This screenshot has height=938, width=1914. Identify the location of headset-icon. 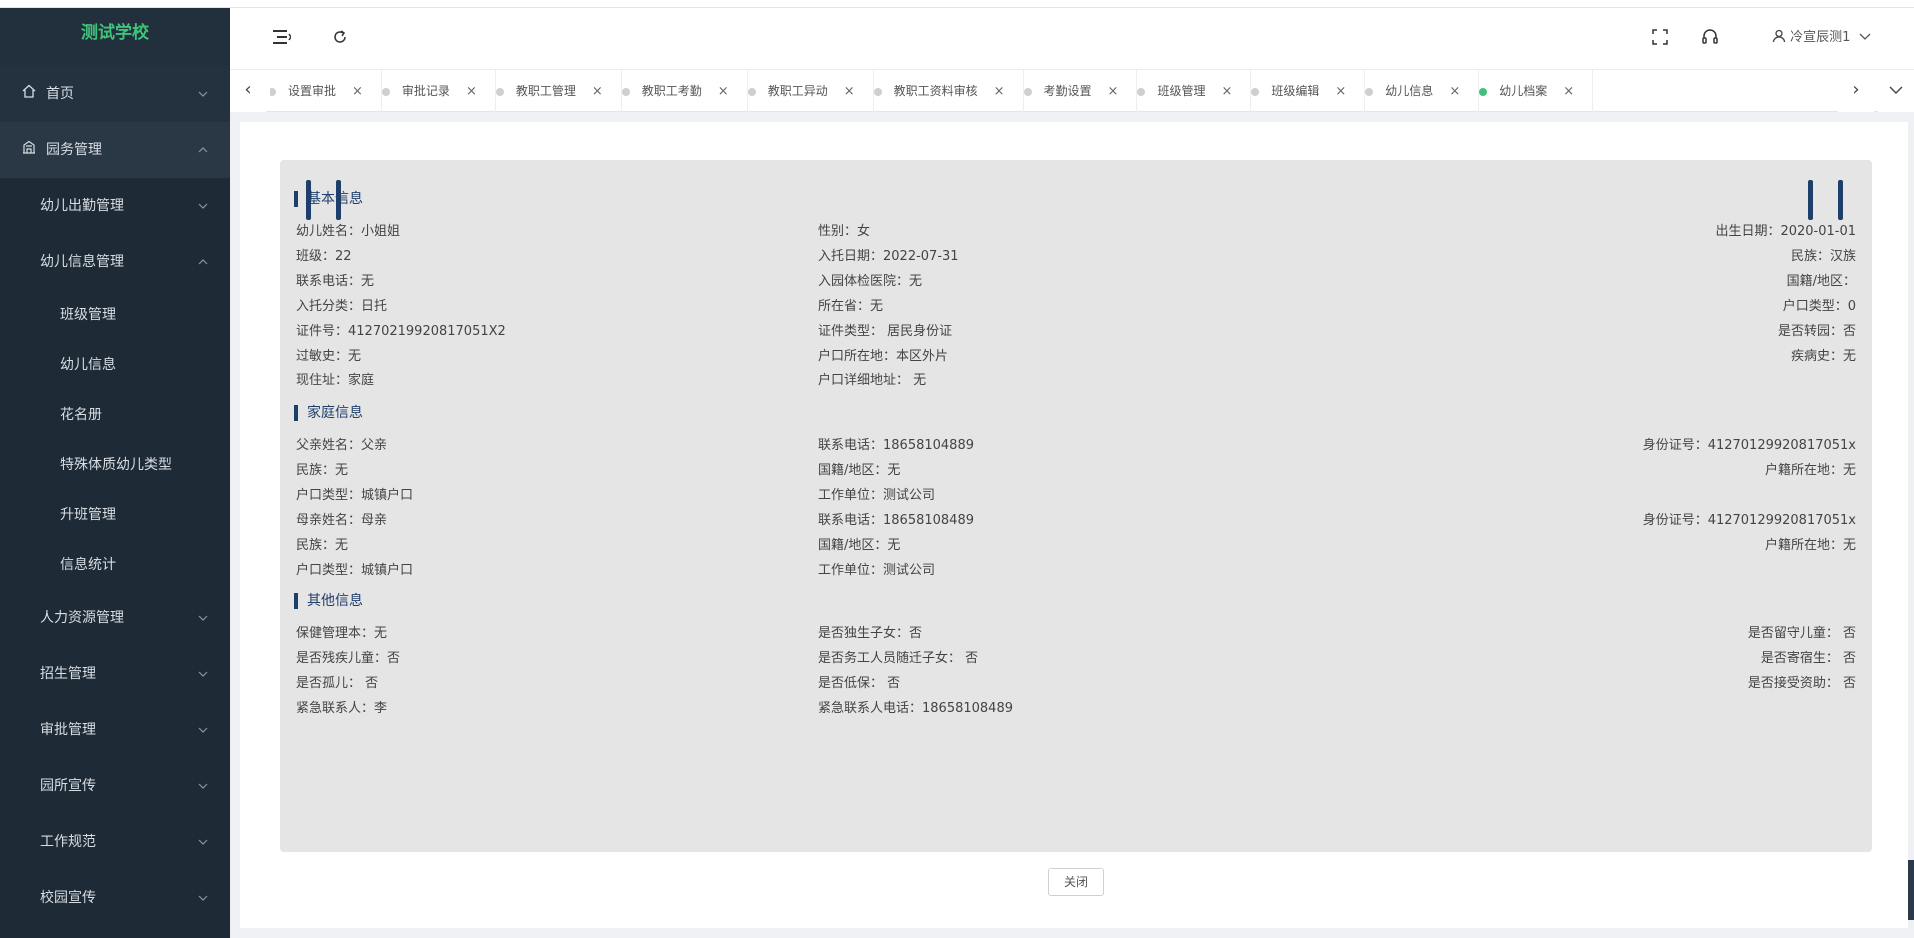
(1710, 40).